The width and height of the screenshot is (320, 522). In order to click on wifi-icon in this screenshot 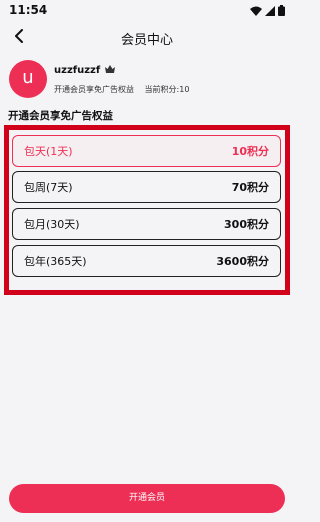, I will do `click(256, 10)`.